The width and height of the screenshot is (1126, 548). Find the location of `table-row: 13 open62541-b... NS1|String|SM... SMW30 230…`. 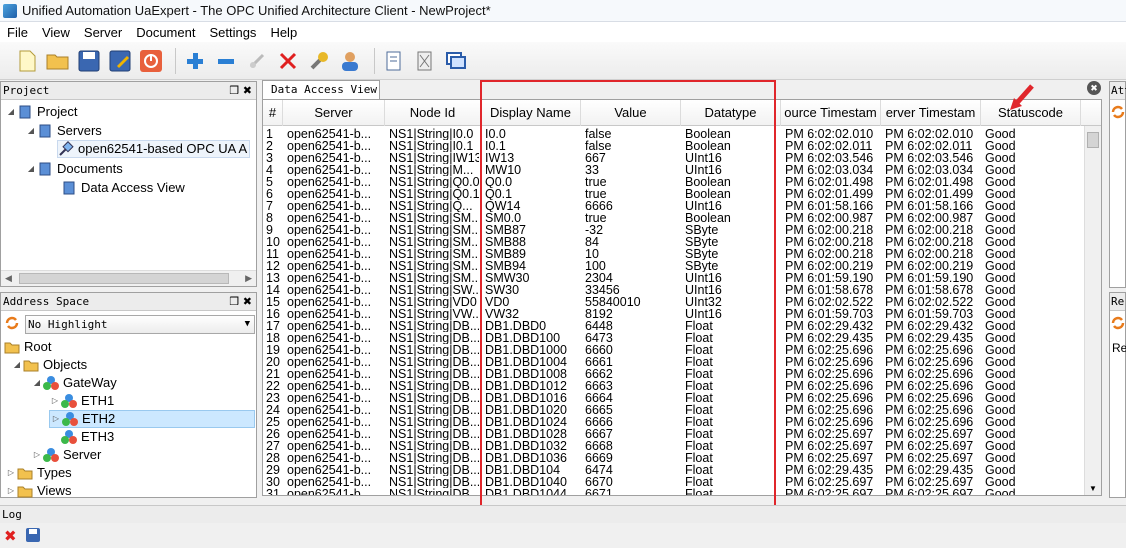

table-row: 13 open62541-b... NS1|String|SM... SMW30 230… is located at coordinates (682, 278).